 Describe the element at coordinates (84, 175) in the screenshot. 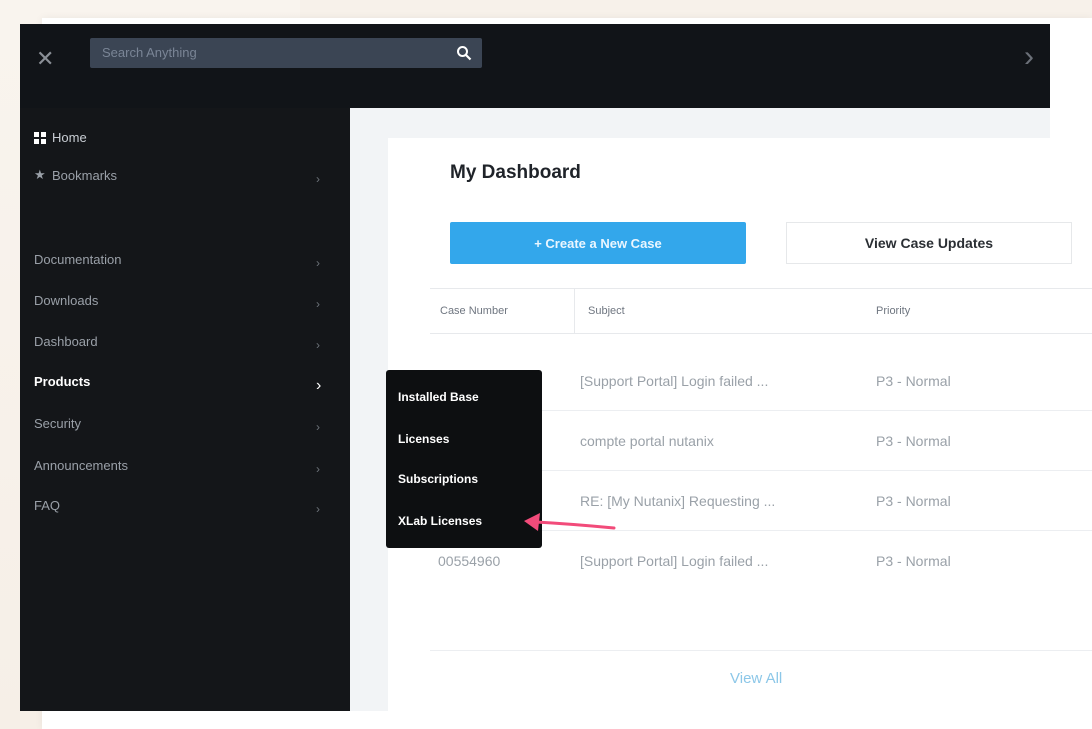

I see `sidebar-item-bookmarks: Bookmarks` at that location.